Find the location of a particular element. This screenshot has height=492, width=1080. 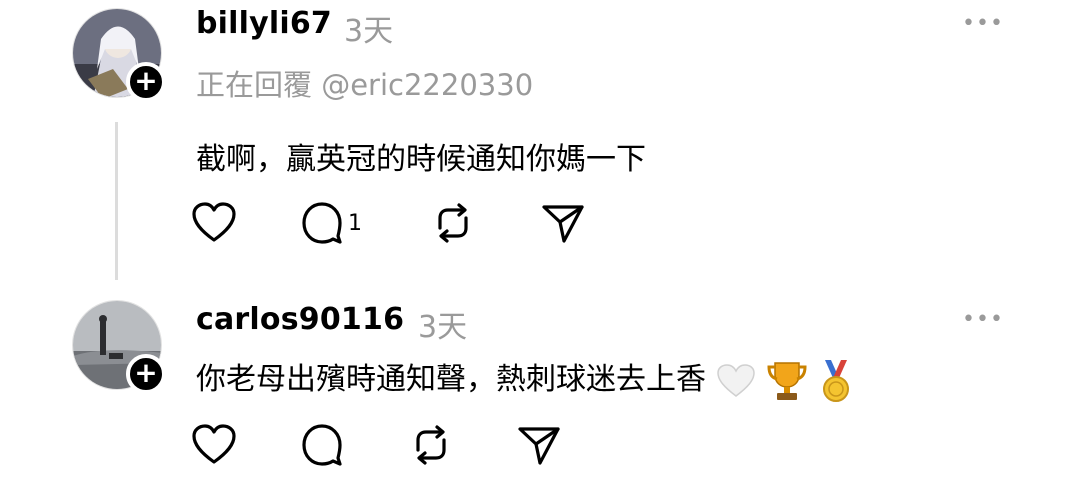

comment-button is located at coordinates (322, 445).